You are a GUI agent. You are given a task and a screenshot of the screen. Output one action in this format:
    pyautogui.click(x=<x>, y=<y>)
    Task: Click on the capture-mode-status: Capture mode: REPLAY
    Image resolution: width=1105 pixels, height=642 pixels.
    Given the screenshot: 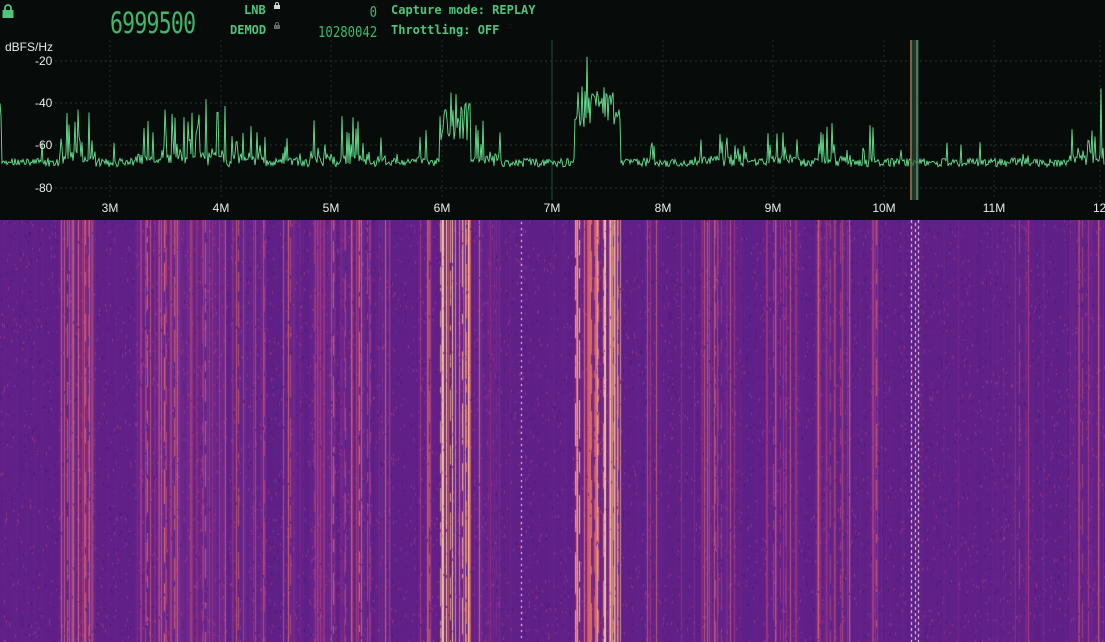 What is the action you would take?
    pyautogui.click(x=463, y=10)
    